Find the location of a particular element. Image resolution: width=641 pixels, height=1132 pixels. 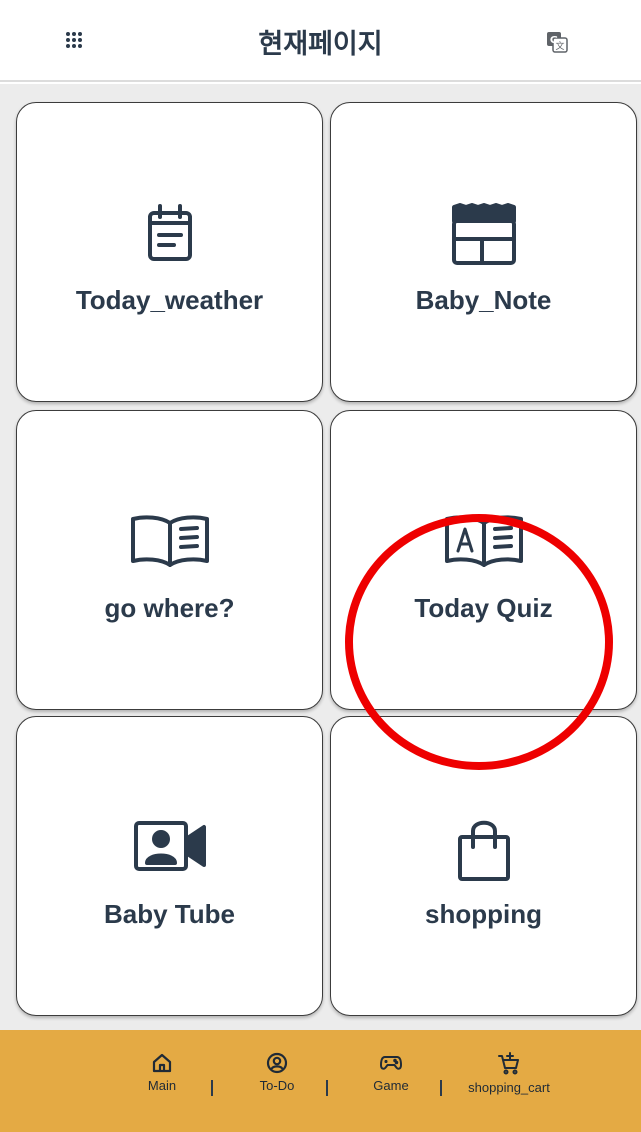

svg-text: 文 is located at coordinates (559, 46).